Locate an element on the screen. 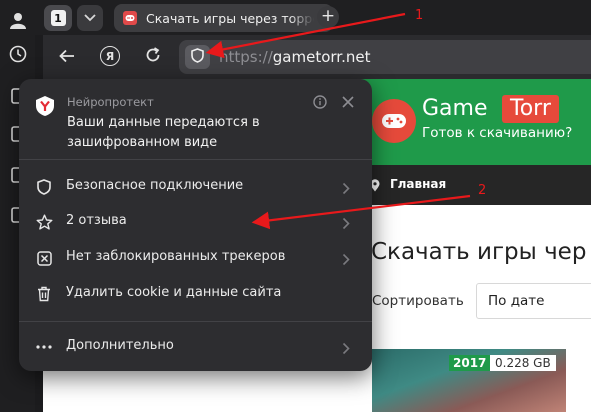 The width and height of the screenshot is (591, 412). yandex-logo-icon: Я is located at coordinates (110, 56).